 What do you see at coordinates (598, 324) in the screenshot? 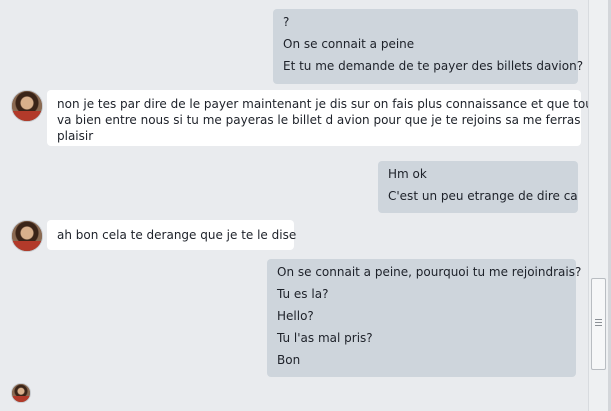
I see `scrollbar-thumb` at bounding box center [598, 324].